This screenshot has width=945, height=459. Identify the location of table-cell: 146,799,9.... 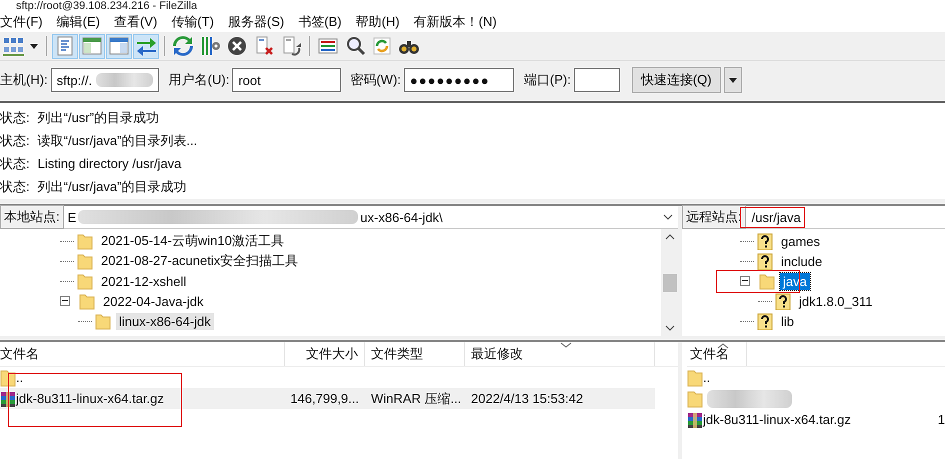
(324, 398).